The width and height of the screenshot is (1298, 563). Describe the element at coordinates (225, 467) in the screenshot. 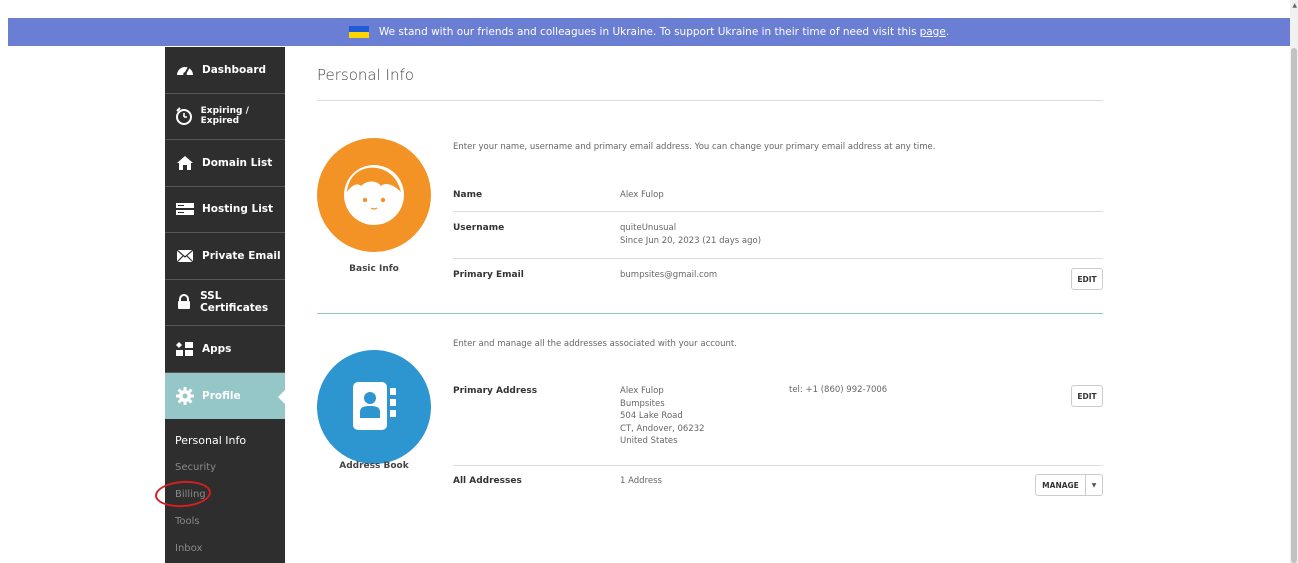

I see `subnav-security: Security` at that location.